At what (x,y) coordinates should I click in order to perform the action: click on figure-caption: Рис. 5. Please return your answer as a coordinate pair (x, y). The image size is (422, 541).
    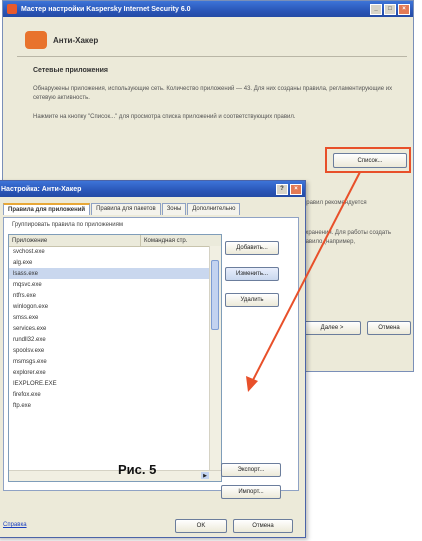
    Looking at the image, I should click on (137, 469).